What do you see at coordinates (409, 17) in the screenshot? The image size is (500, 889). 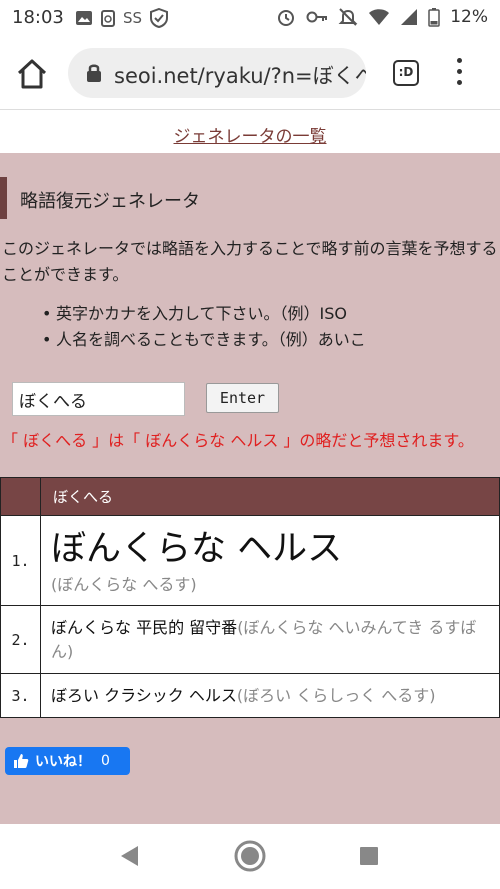 I see `signal-icon` at bounding box center [409, 17].